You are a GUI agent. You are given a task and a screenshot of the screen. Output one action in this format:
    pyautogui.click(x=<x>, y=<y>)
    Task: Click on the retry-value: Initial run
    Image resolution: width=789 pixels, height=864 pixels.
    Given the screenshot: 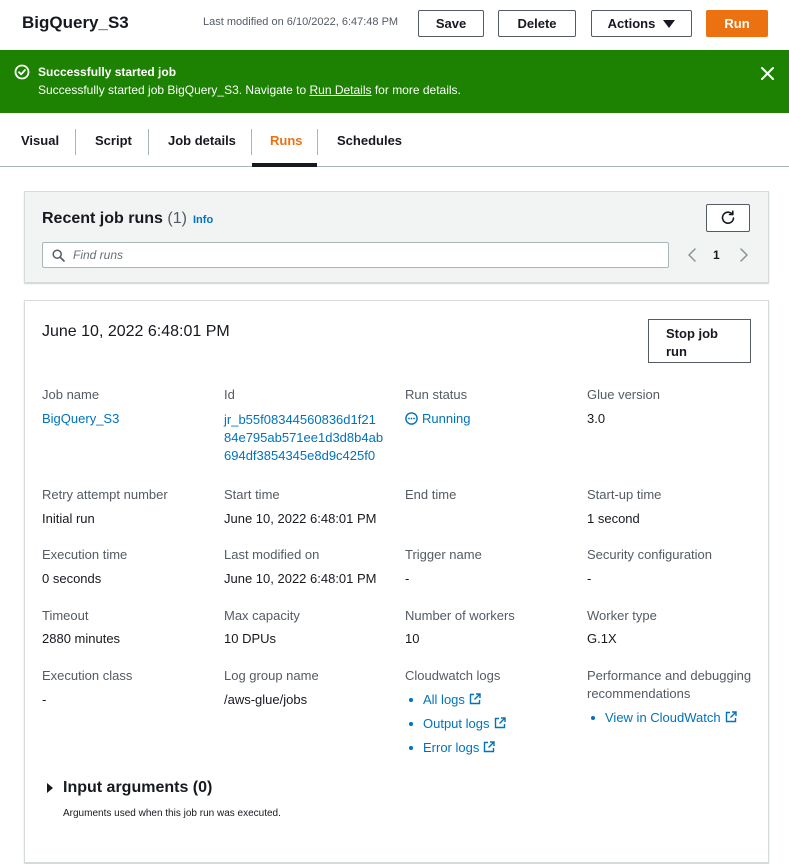 What is the action you would take?
    pyautogui.click(x=68, y=518)
    